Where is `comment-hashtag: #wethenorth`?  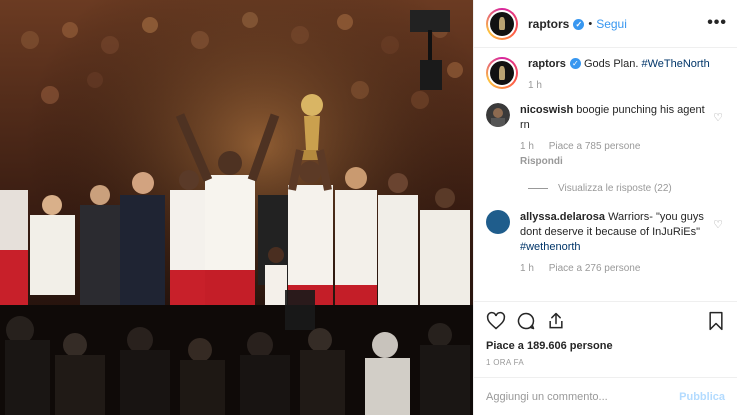 comment-hashtag: #wethenorth is located at coordinates (550, 247).